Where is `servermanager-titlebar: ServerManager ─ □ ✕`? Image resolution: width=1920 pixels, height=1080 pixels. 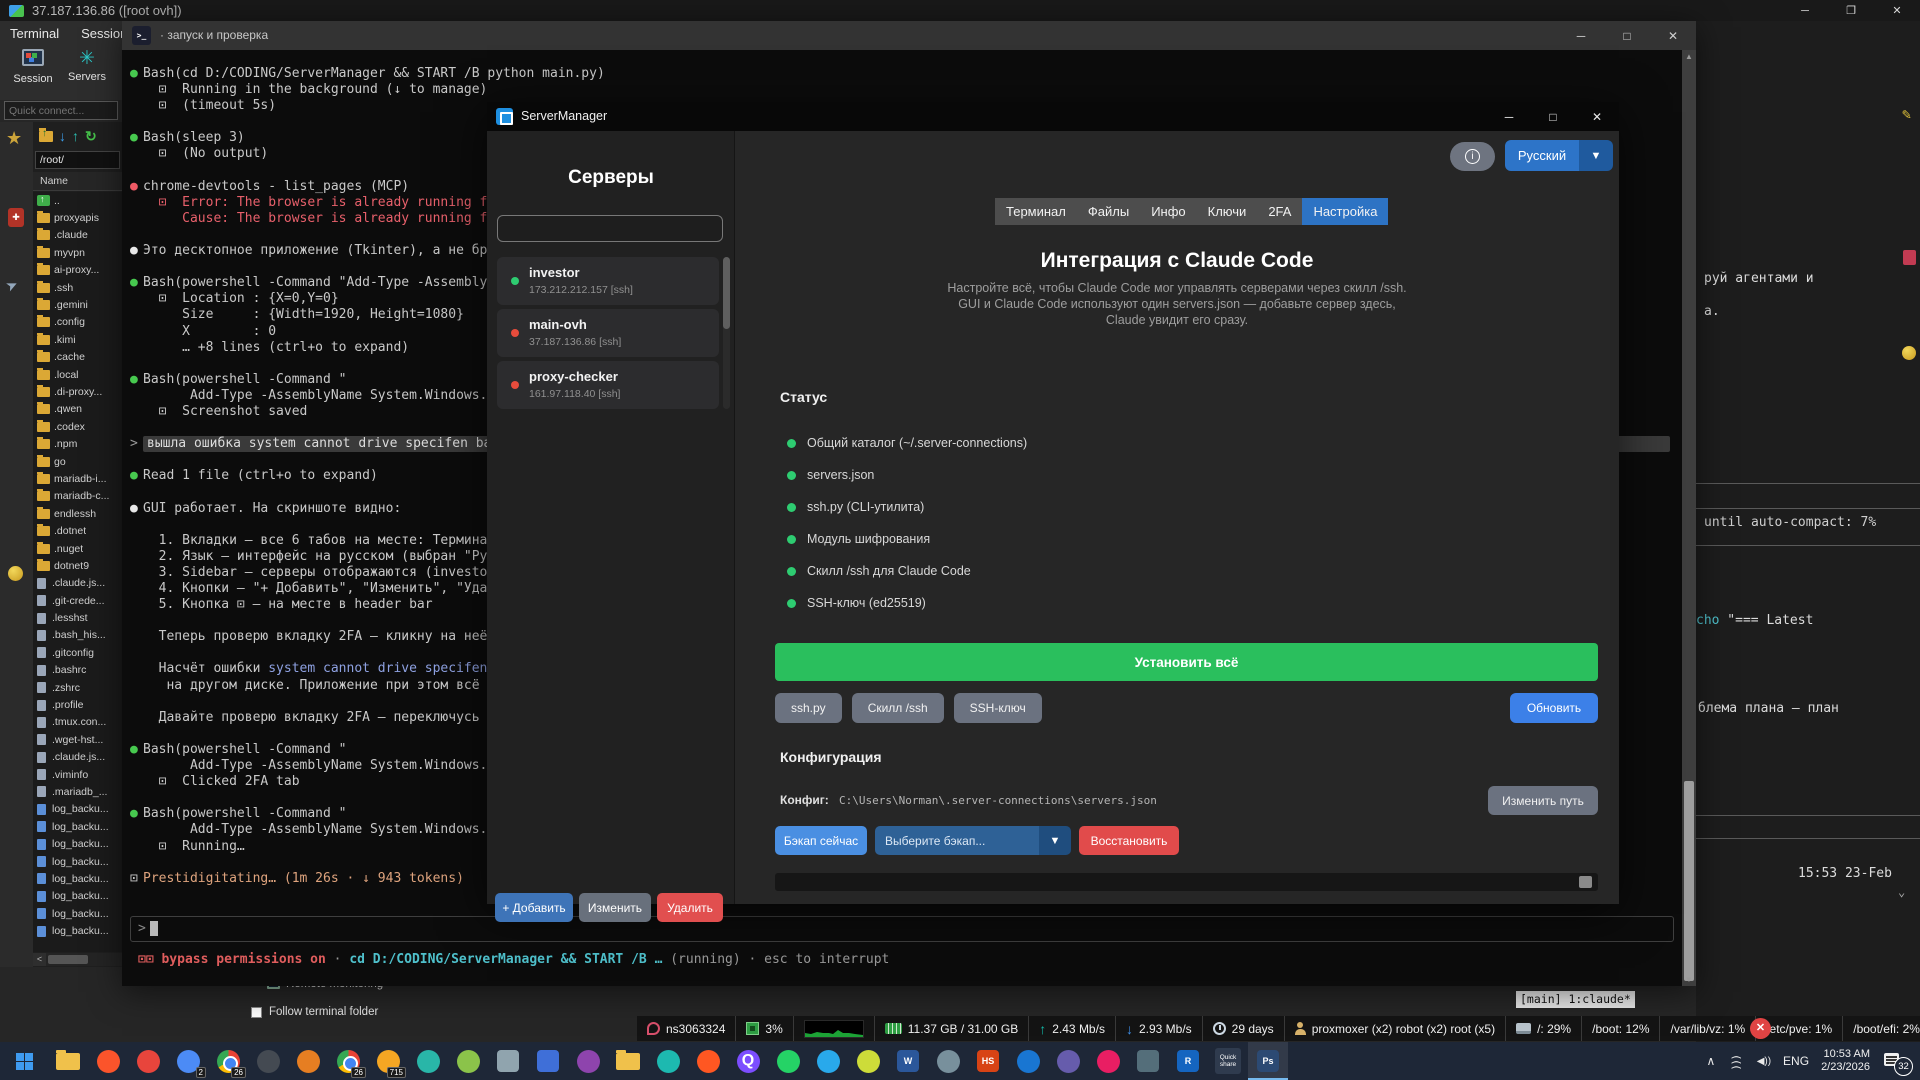
servermanager-titlebar: ServerManager ─ □ ✕ is located at coordinates (1053, 116).